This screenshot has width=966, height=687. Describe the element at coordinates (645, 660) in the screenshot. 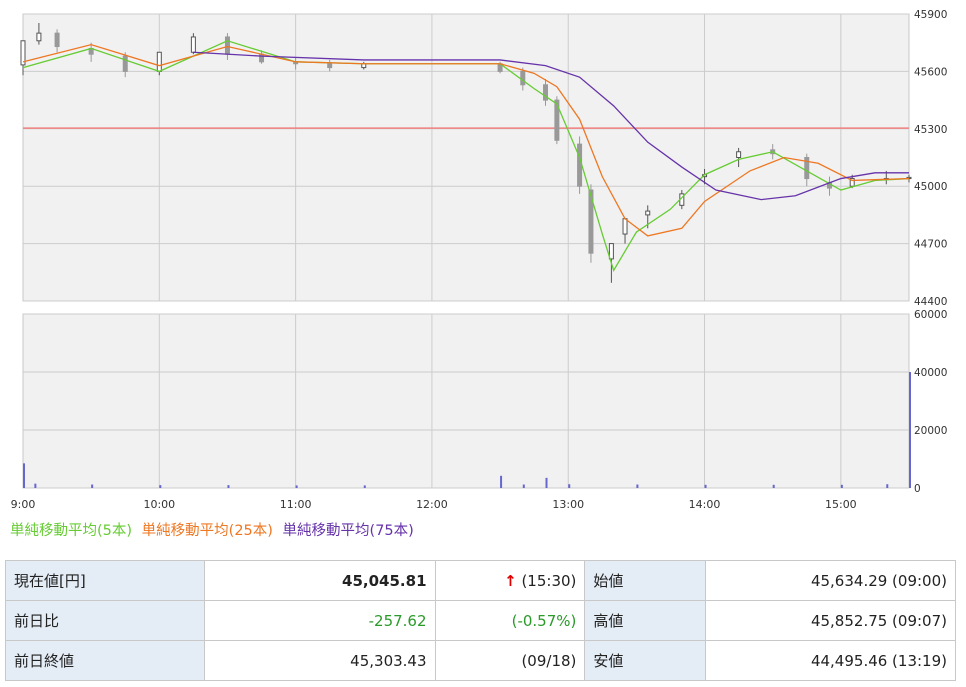

I see `low-label: 安値` at that location.